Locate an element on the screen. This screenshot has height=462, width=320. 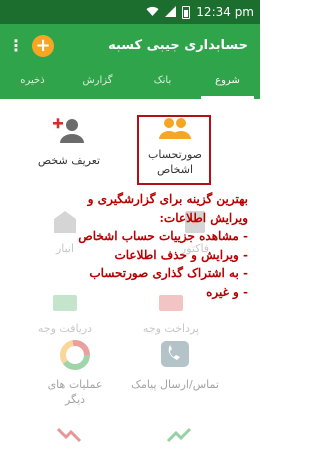
overlay-line-1: بهترین گزینه برای گزارشگیری و is located at coordinates (167, 199).